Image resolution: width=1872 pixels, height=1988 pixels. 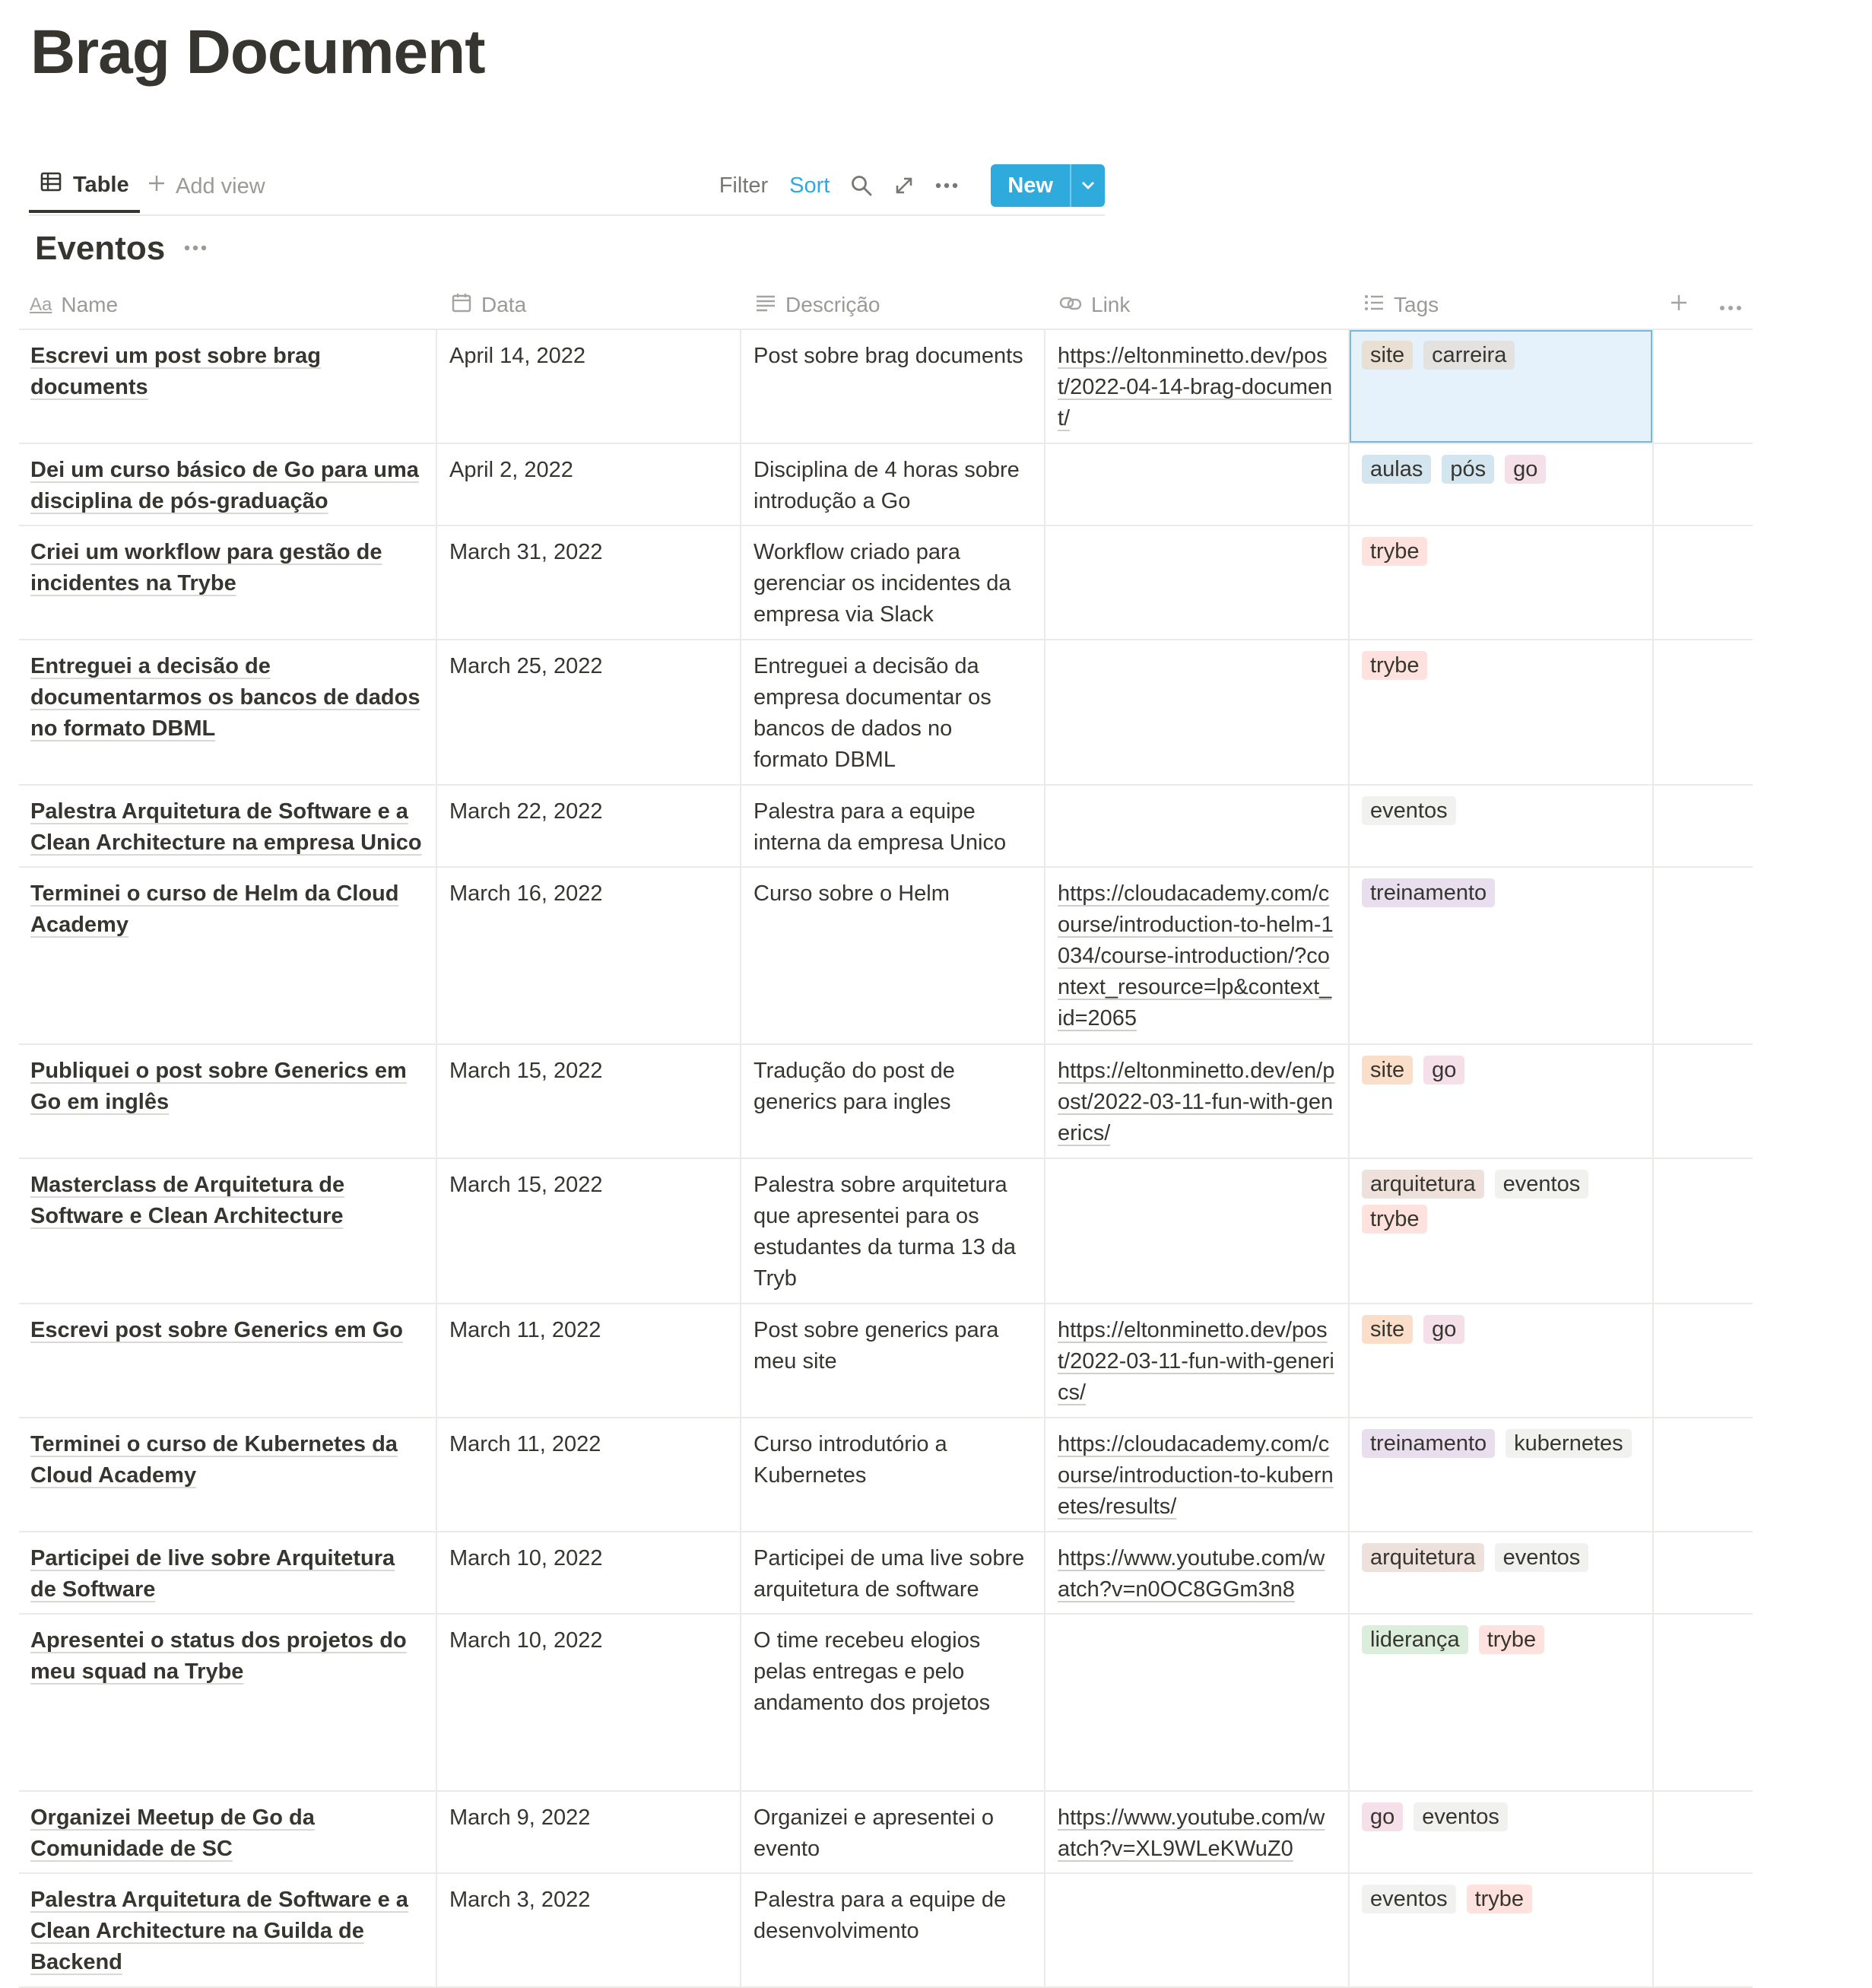 I want to click on group-more-icon, so click(x=195, y=249).